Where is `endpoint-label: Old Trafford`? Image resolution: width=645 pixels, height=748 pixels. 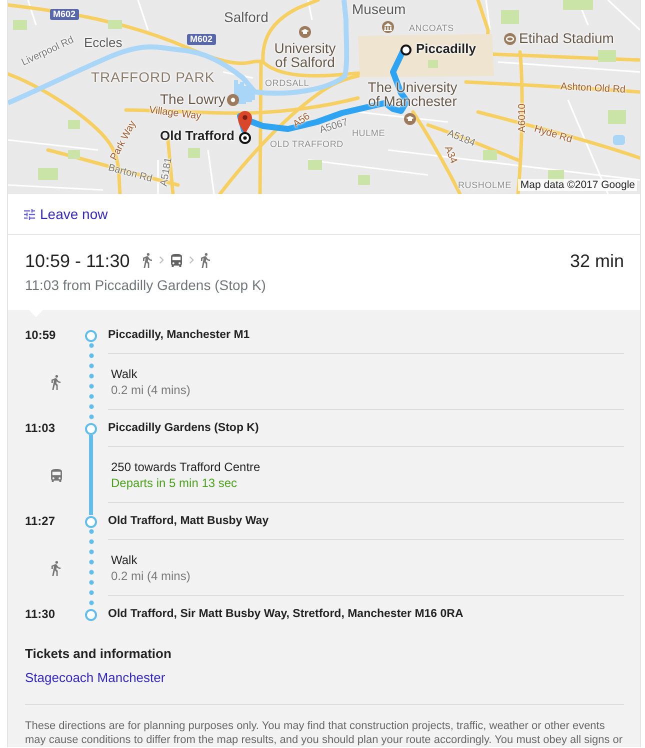
endpoint-label: Old Trafford is located at coordinates (197, 135).